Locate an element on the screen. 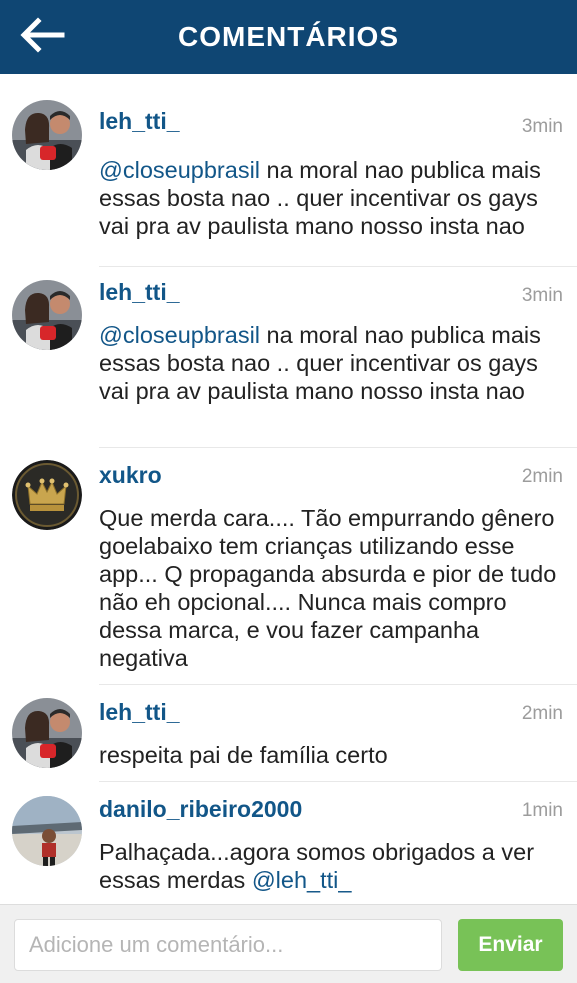 The width and height of the screenshot is (577, 983). back-arrow-icon is located at coordinates (42, 35).